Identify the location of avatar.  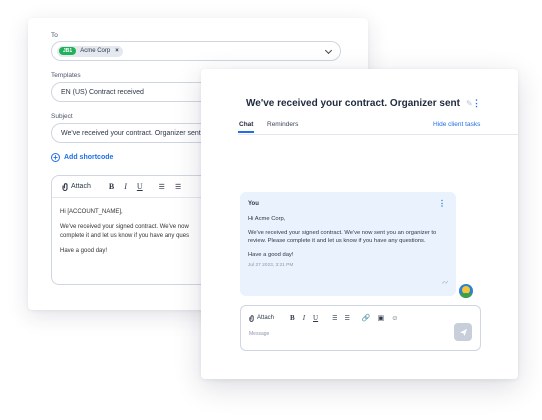
(466, 291).